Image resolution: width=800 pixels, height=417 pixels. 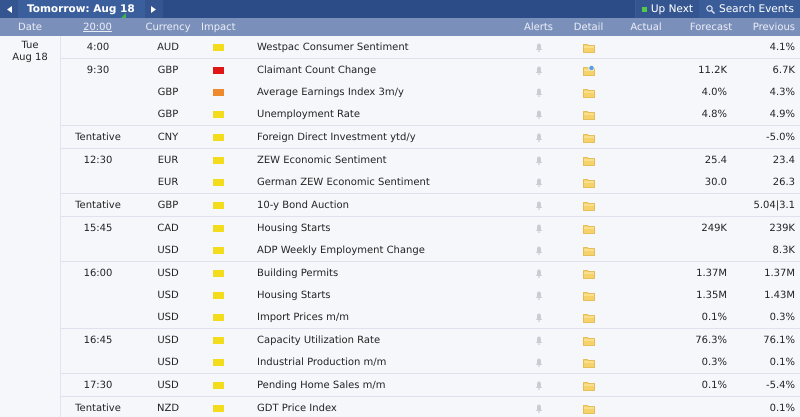 I want to click on event-title: Foreign Direct Investment ytd/y, so click(x=336, y=137).